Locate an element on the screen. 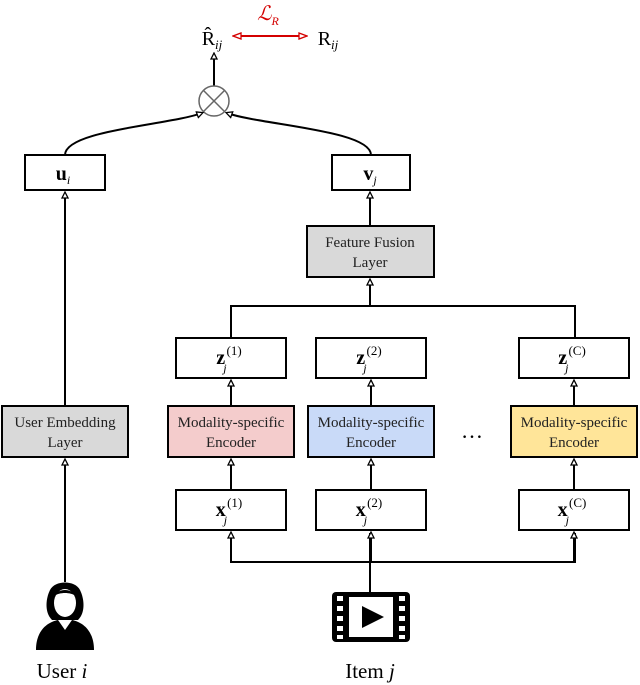  user-layer-line1: User Embedding is located at coordinates (65, 423).